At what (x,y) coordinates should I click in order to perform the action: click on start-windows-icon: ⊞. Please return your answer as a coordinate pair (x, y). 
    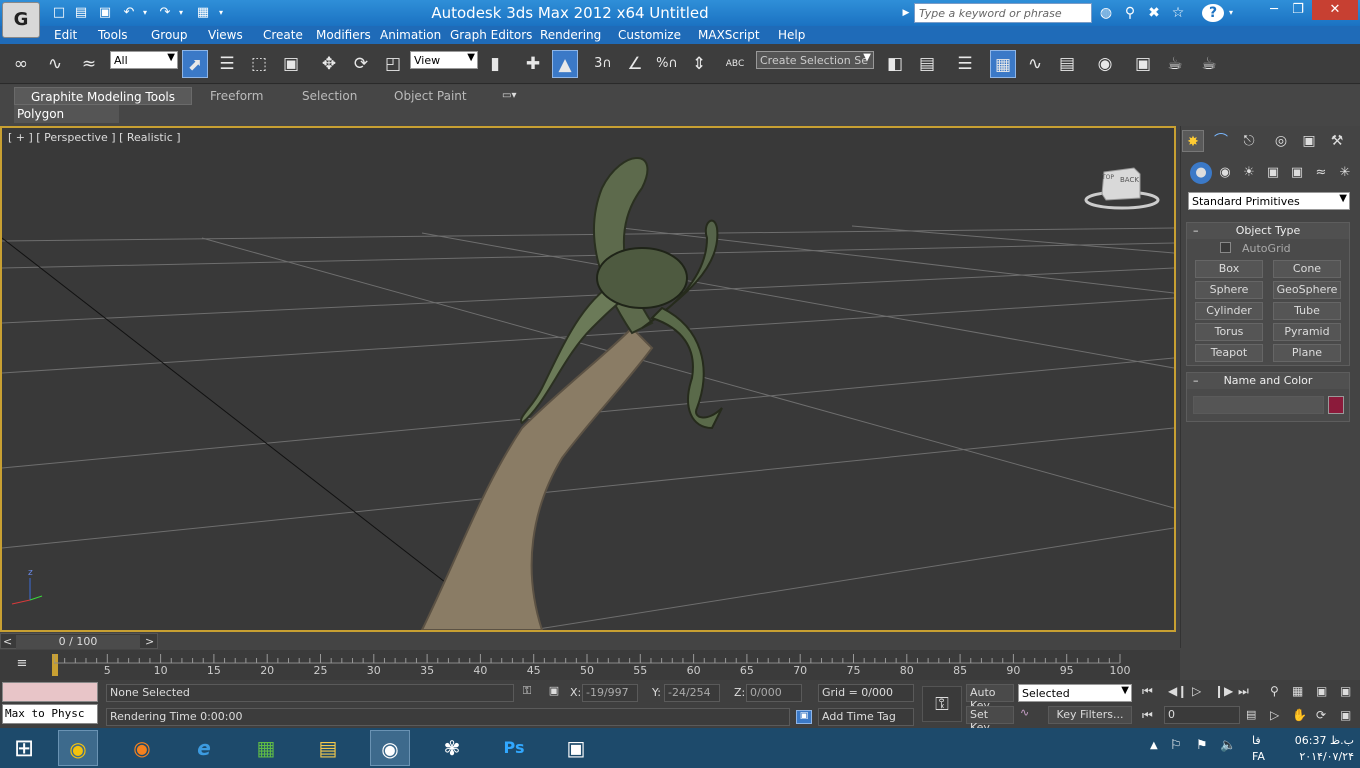
    Looking at the image, I should click on (24, 748).